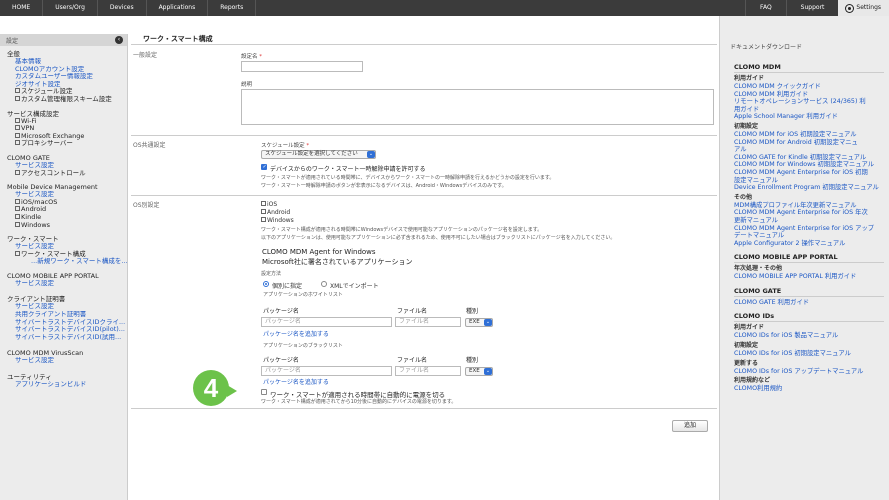 This screenshot has width=889, height=500. I want to click on blacklist-package-input: パッケージ名, so click(326, 371).